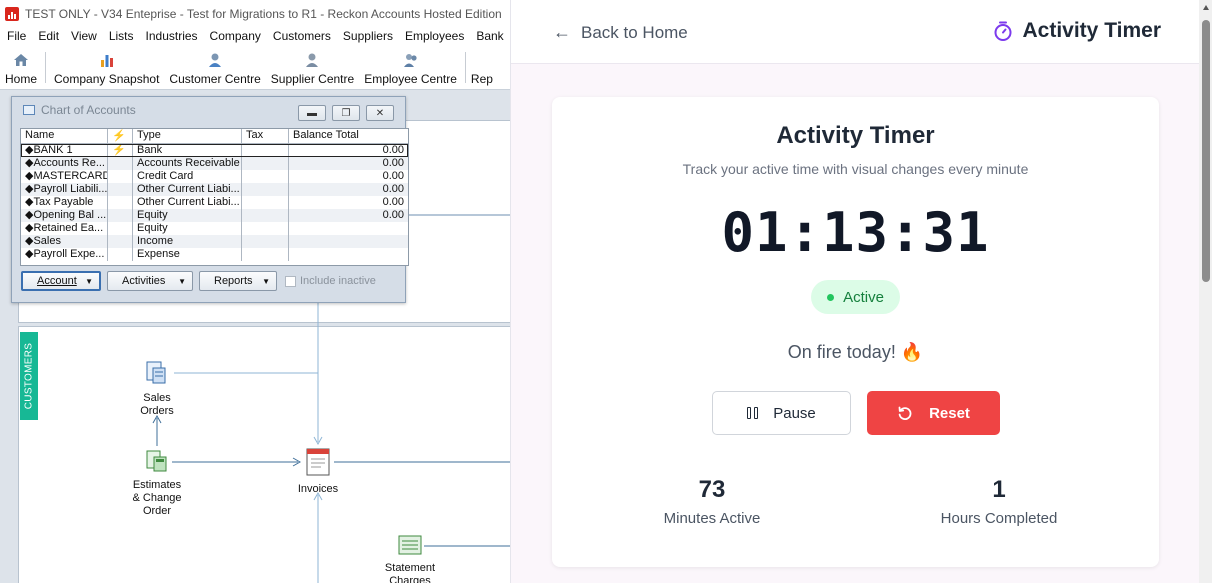  I want to click on table-row: ◆Retained Ea... Equity, so click(214, 228).